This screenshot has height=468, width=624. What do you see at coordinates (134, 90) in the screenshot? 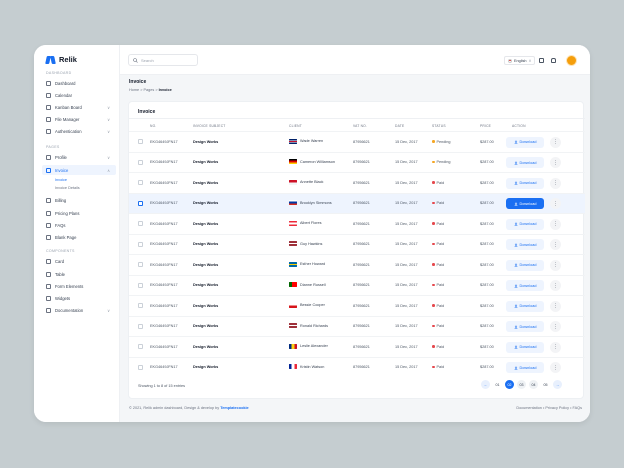
I see `breadcrumb-home: Home` at bounding box center [134, 90].